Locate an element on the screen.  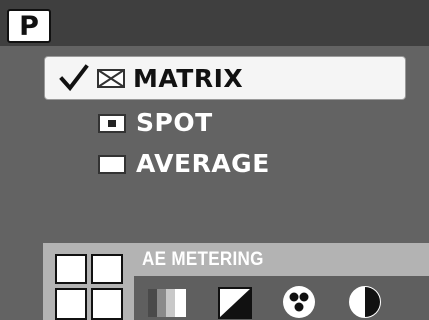
top-bar: P is located at coordinates (214, 23).